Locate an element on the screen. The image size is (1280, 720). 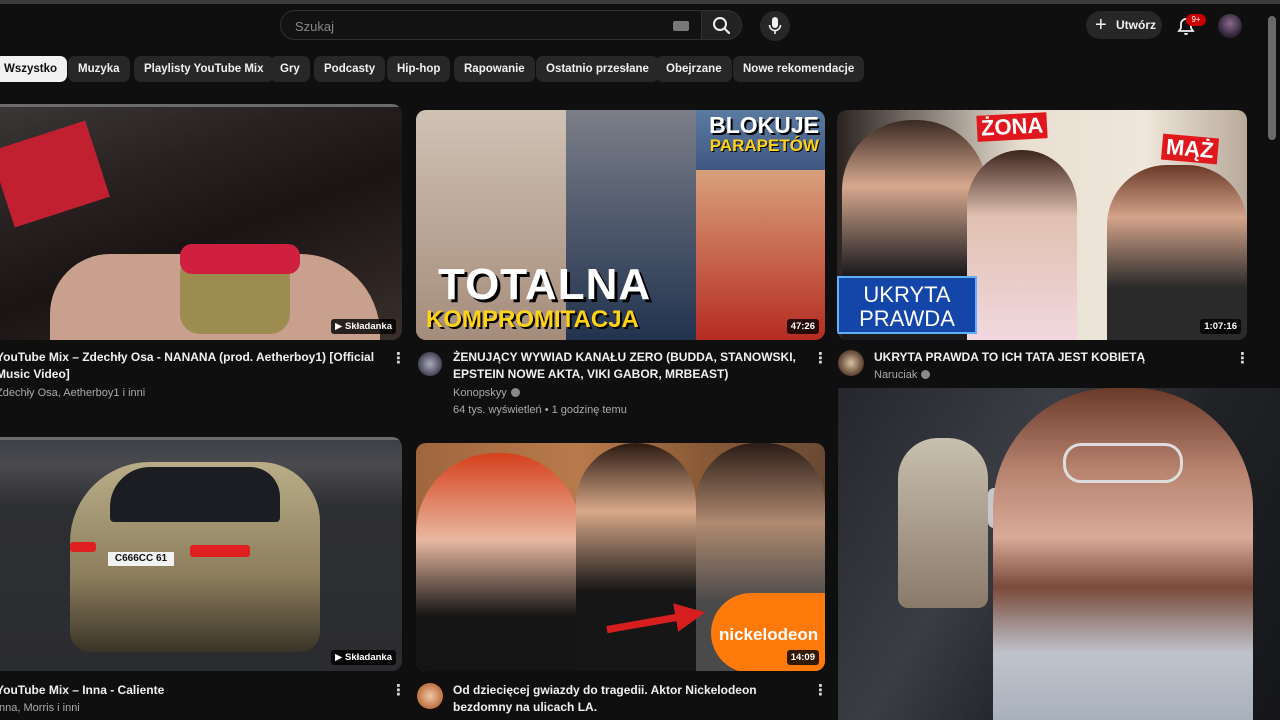
video-duration: 14:09 is located at coordinates (802, 657).